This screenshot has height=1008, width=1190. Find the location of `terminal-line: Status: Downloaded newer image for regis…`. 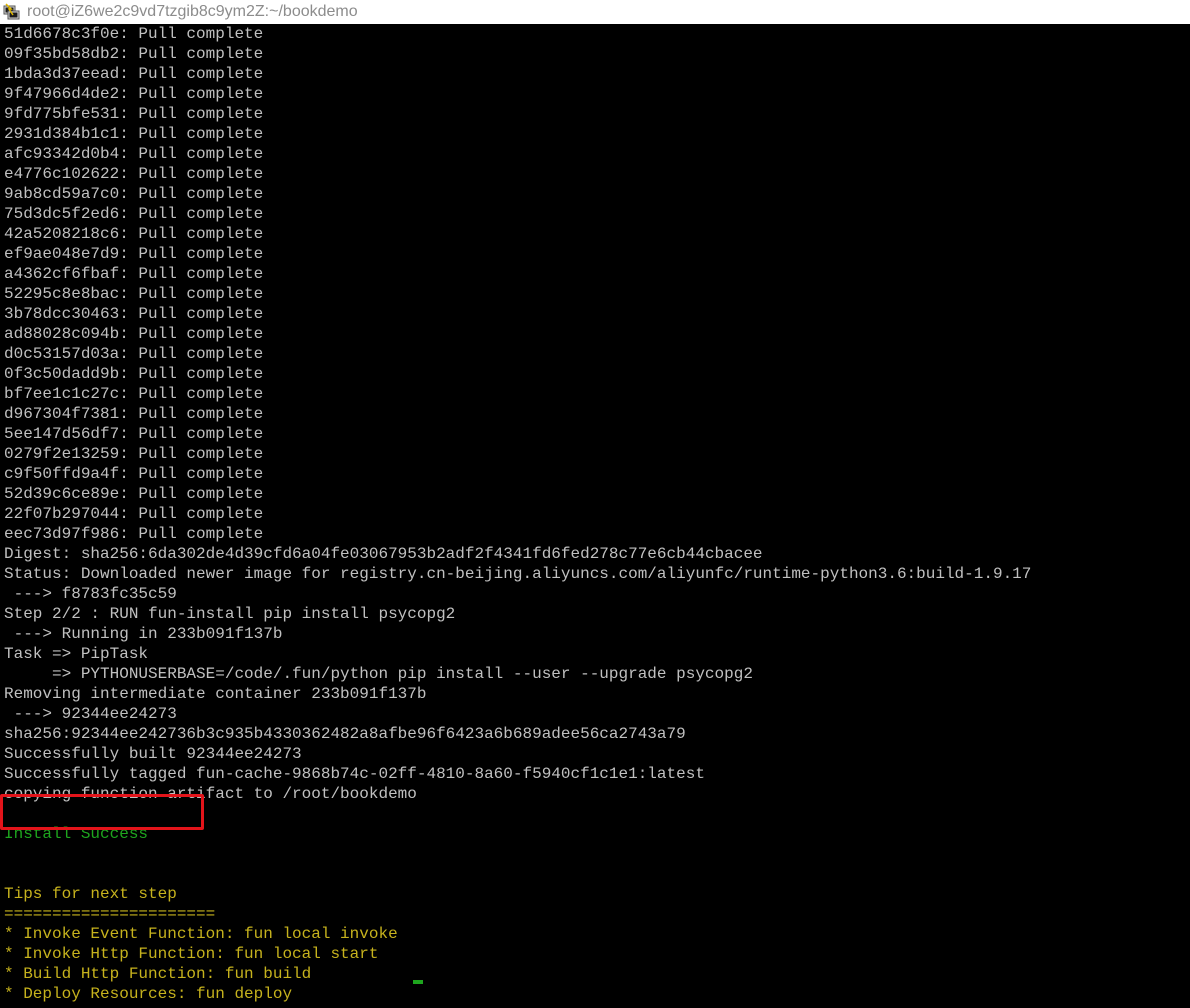

terminal-line: Status: Downloaded newer image for regis… is located at coordinates (518, 574).